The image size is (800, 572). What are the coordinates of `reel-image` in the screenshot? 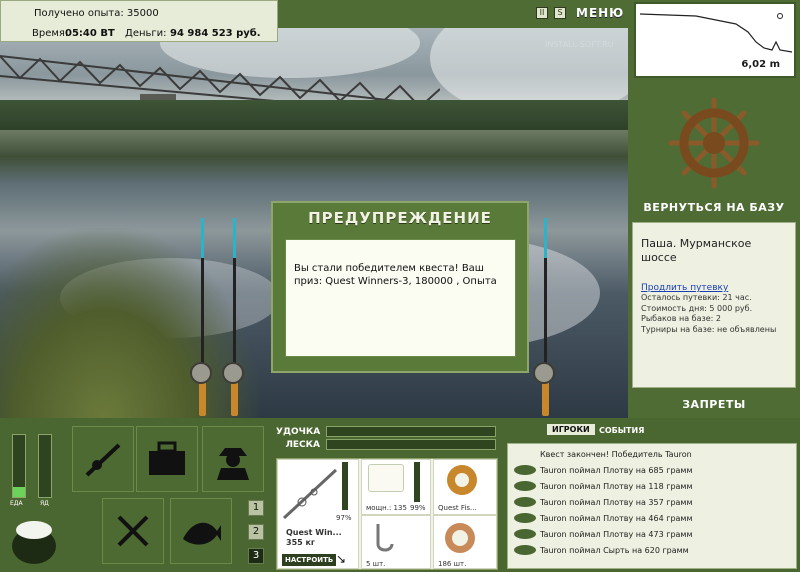 It's located at (386, 478).